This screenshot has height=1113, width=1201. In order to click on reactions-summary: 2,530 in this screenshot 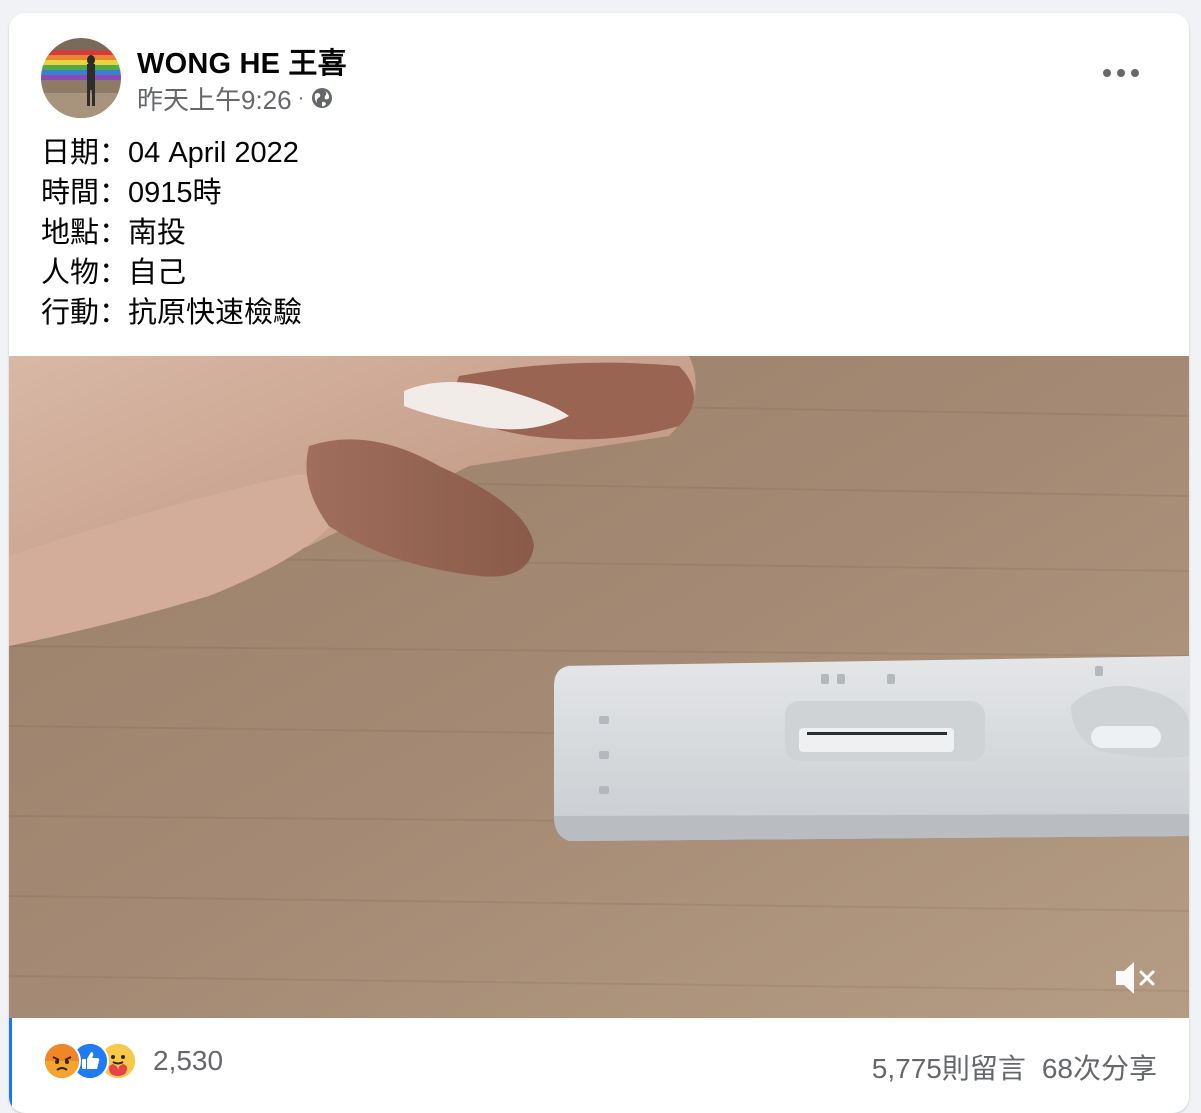, I will do `click(133, 1061)`.